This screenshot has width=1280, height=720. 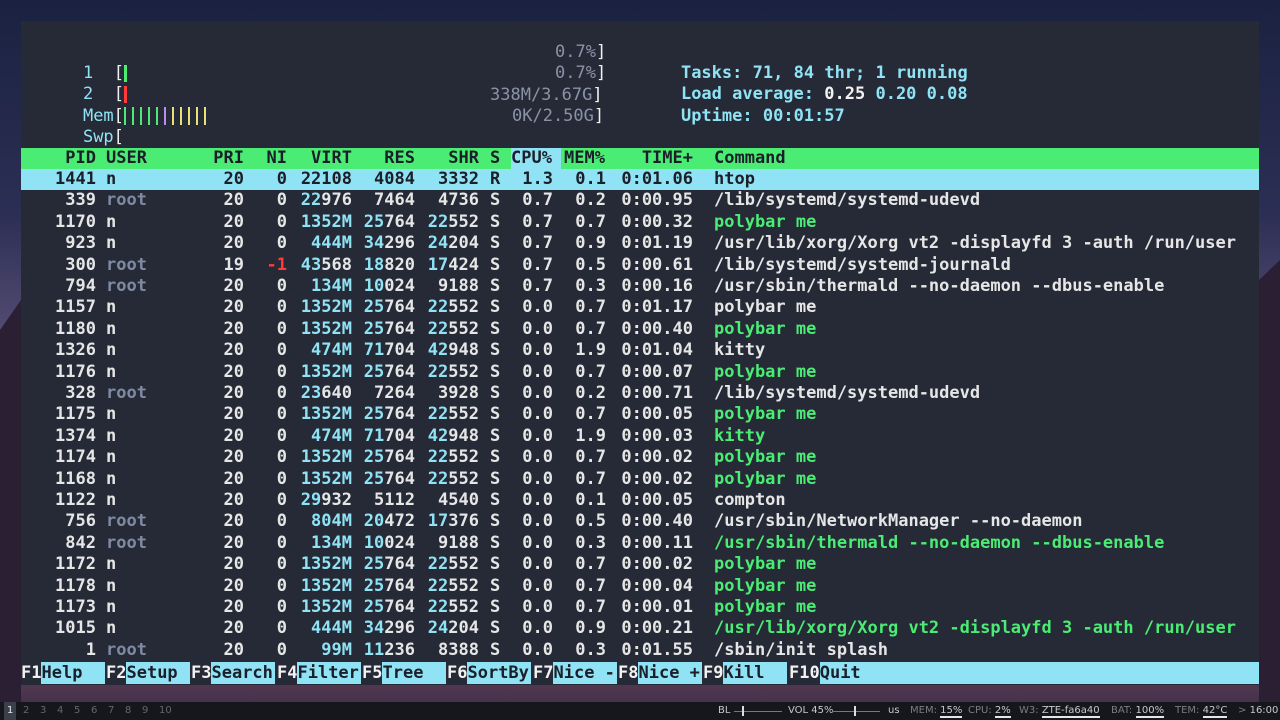 I want to click on col-res: RES, so click(x=387, y=158).